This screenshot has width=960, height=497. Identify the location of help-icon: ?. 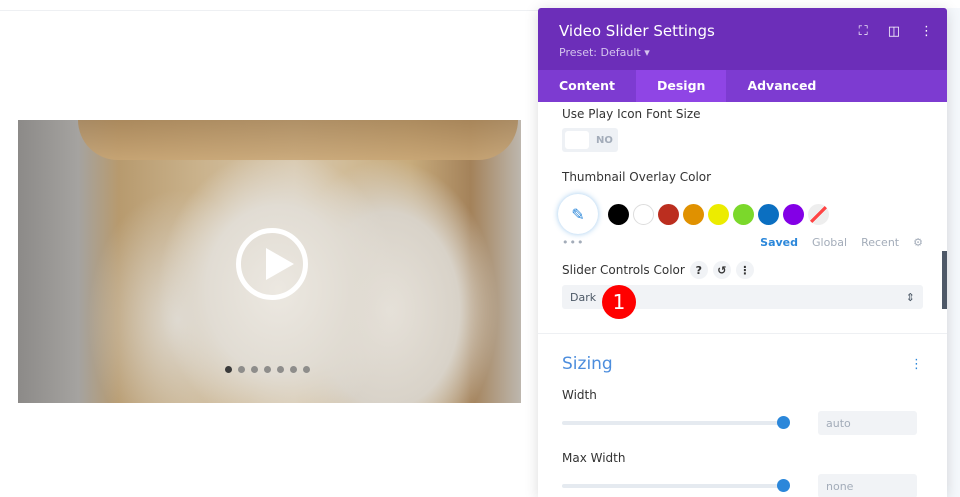
(698, 270).